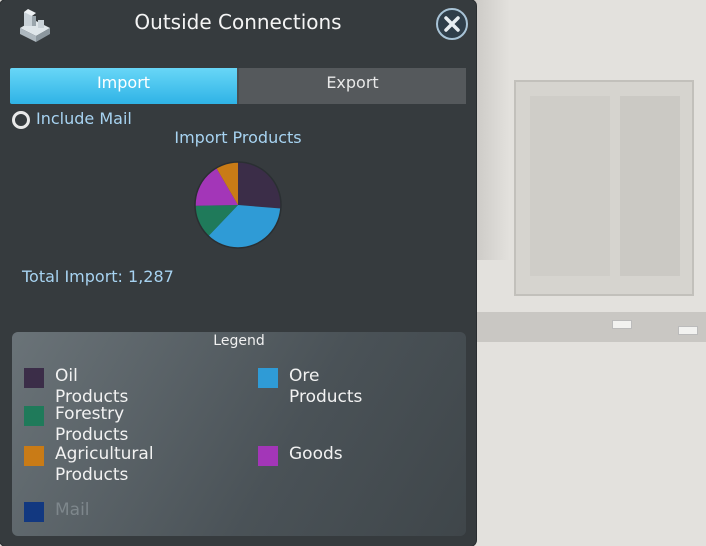 Image resolution: width=706 pixels, height=546 pixels. What do you see at coordinates (92, 386) in the screenshot?
I see `legend-label: Oil Products` at bounding box center [92, 386].